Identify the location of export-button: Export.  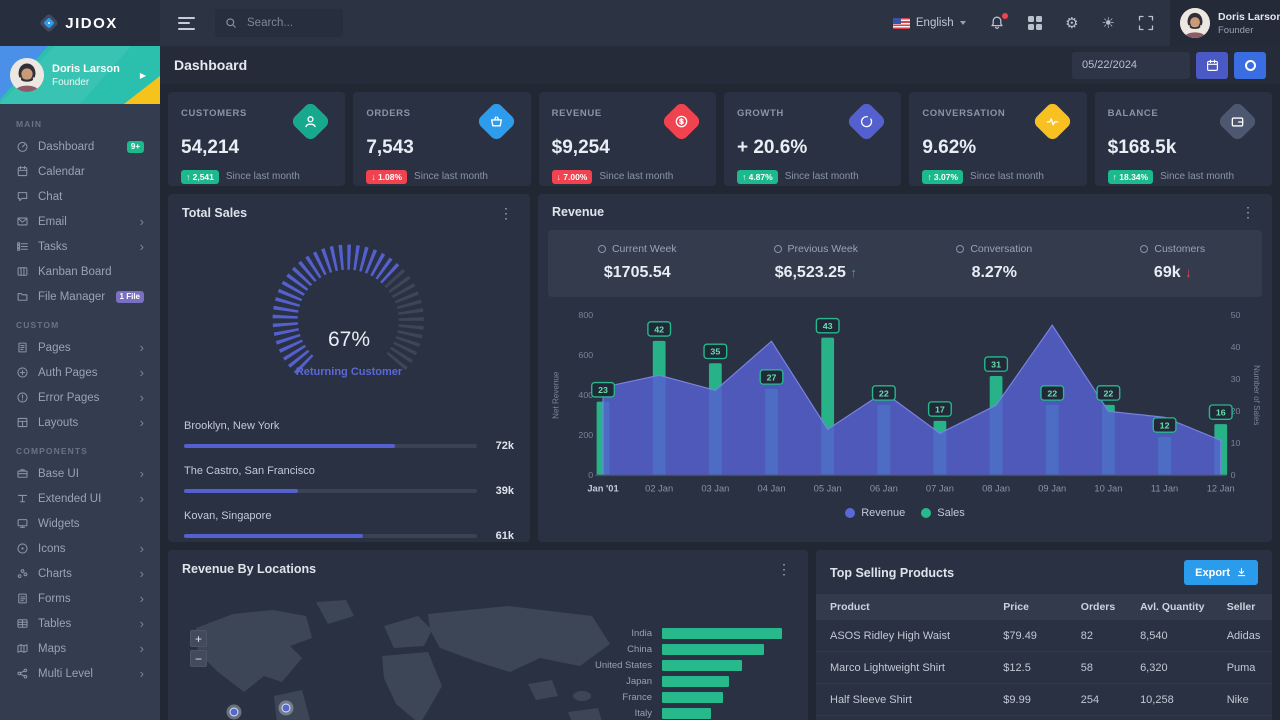
(1221, 572).